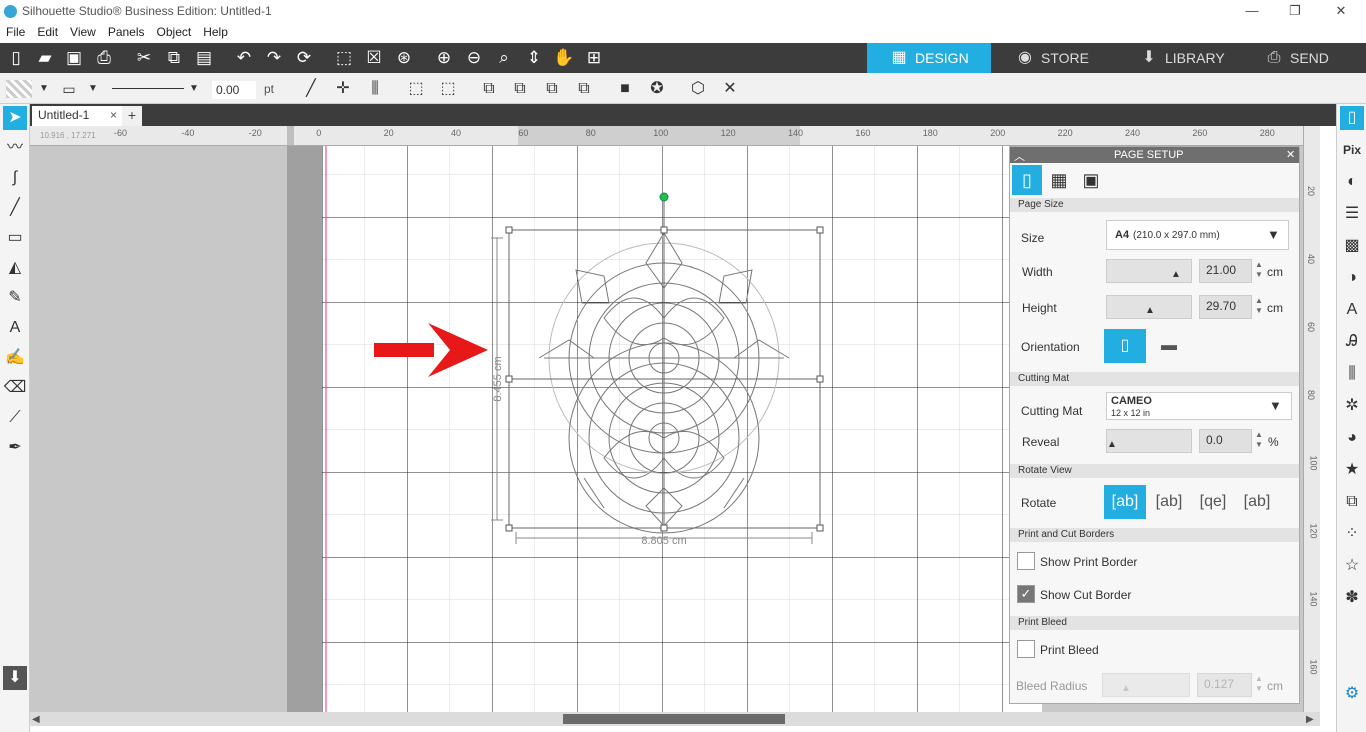 This screenshot has width=1366, height=732. What do you see at coordinates (204, 58) in the screenshot?
I see `paste-icon: ▤` at bounding box center [204, 58].